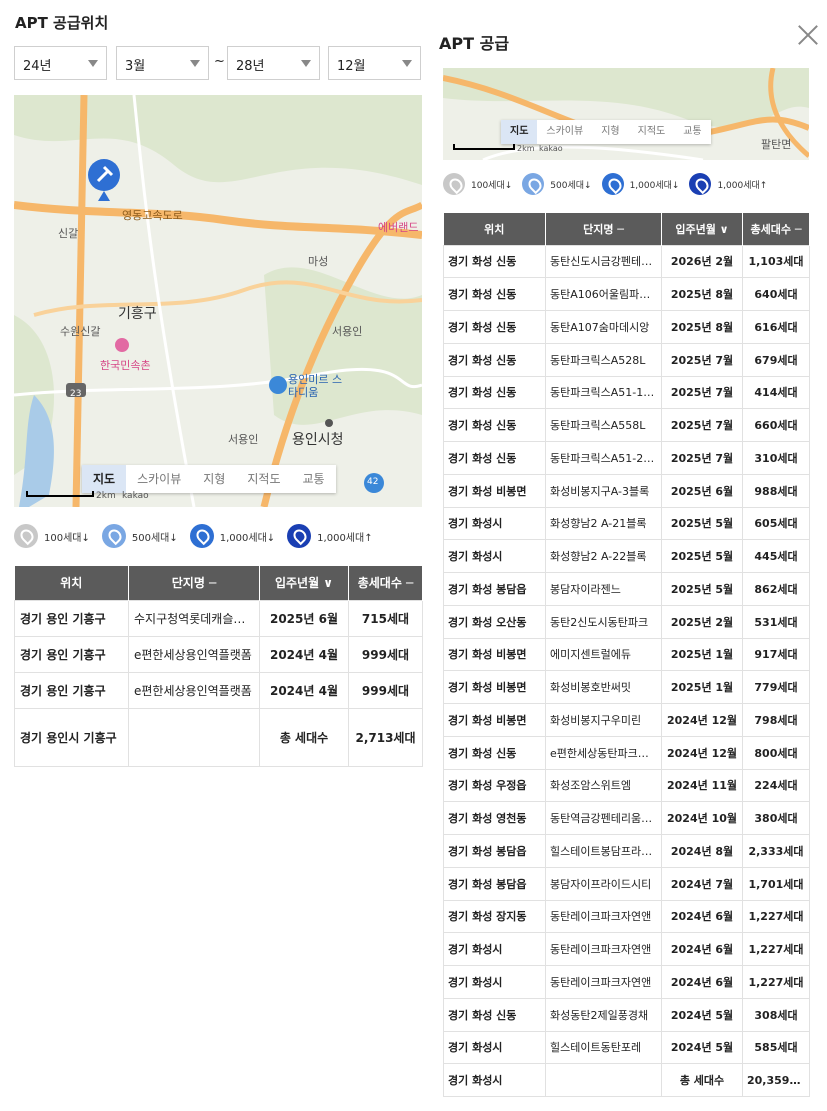 The width and height of the screenshot is (827, 1111). What do you see at coordinates (80, 331) in the screenshot?
I see `map-label-suwon-singal: 수원신갈` at bounding box center [80, 331].